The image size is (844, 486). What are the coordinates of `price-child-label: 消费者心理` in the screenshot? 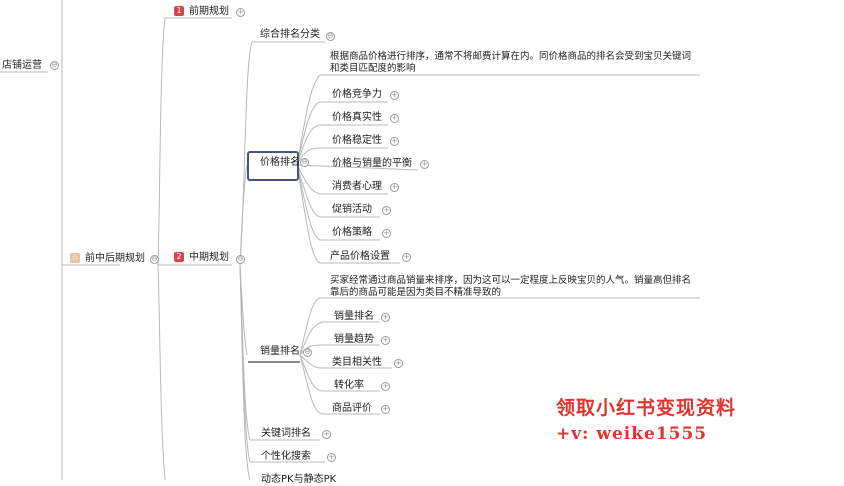 It's located at (357, 186).